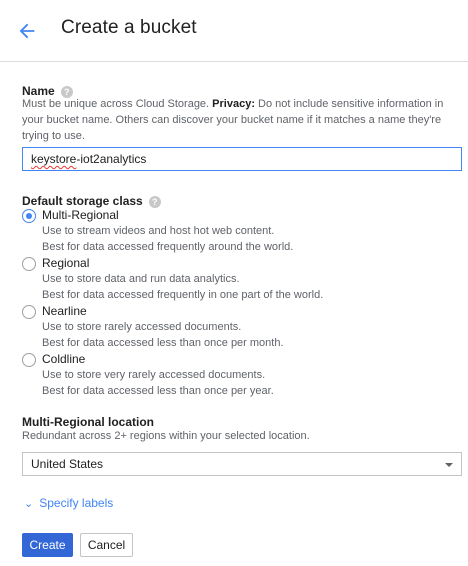  What do you see at coordinates (111, 159) in the screenshot?
I see `bucket-name-rest: -iot2analytics` at bounding box center [111, 159].